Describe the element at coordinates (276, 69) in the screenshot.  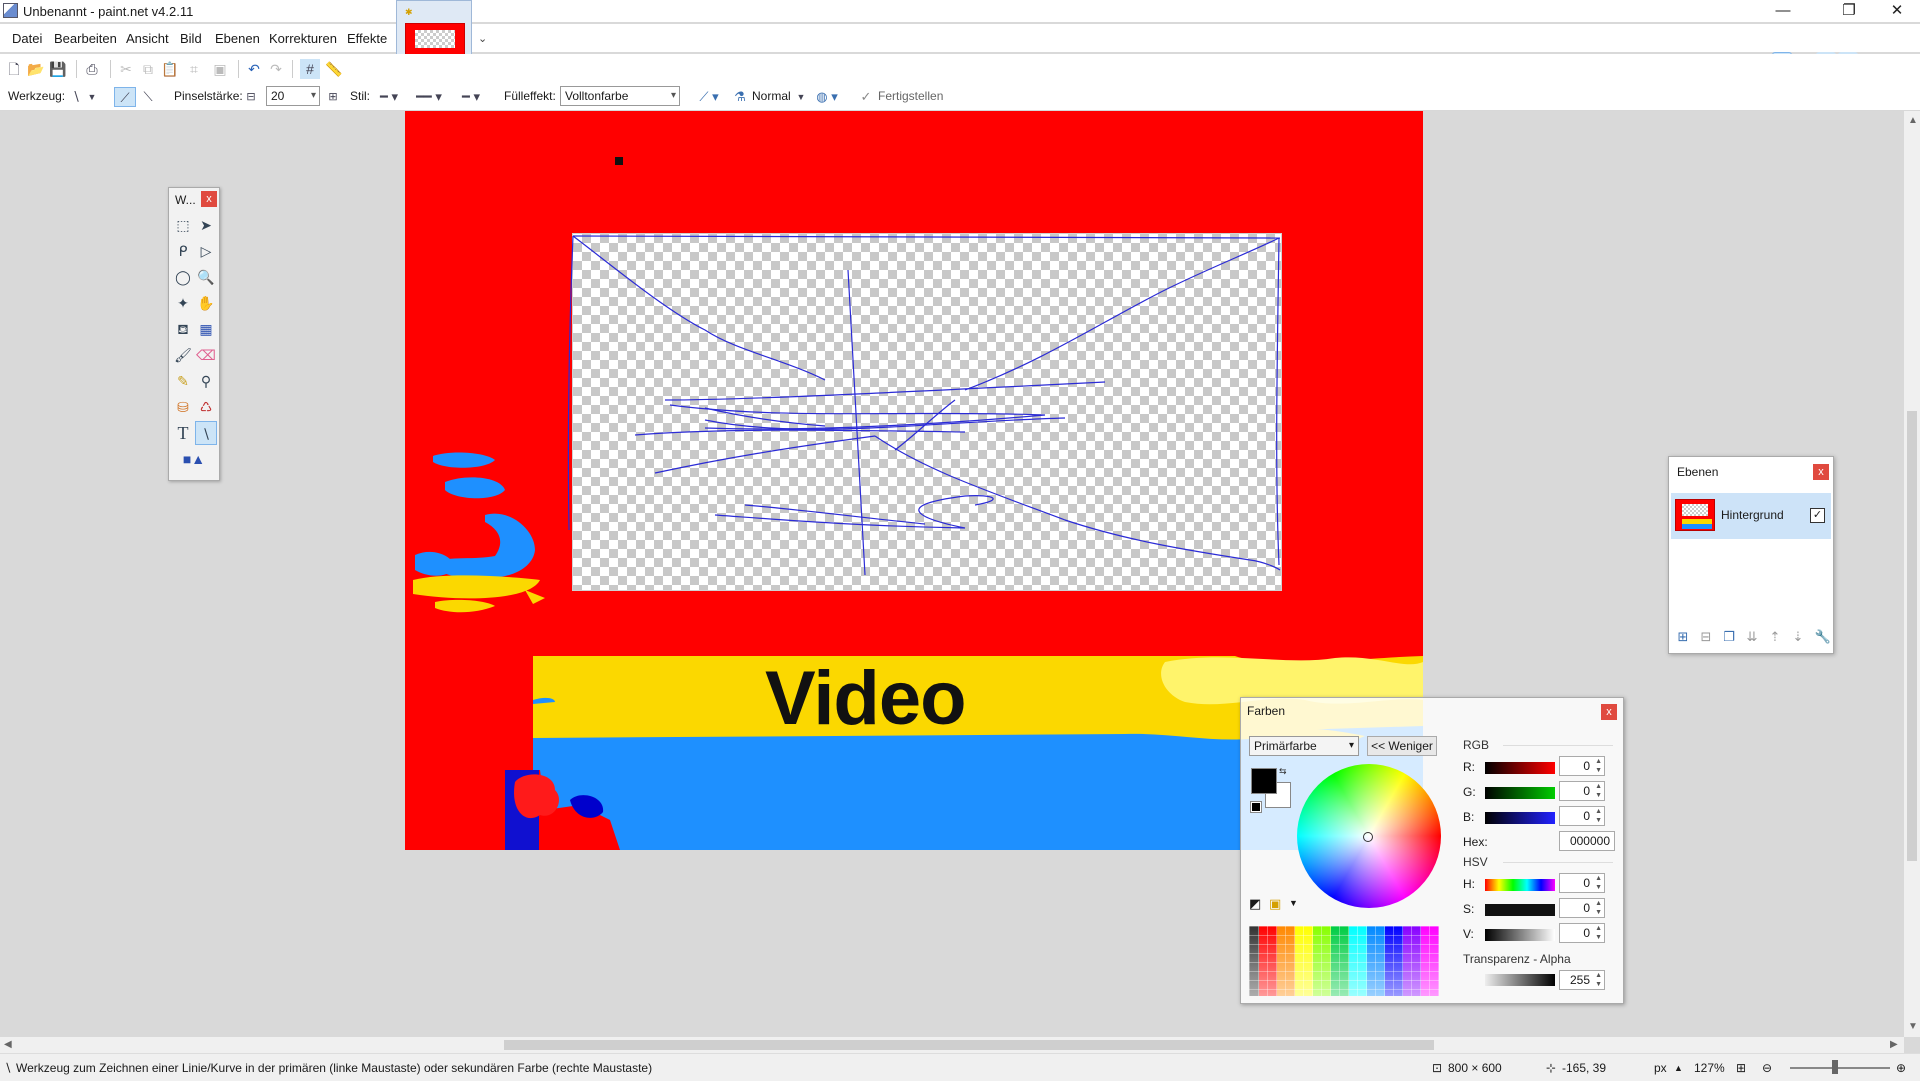
I see `redo-icon: ↷` at that location.